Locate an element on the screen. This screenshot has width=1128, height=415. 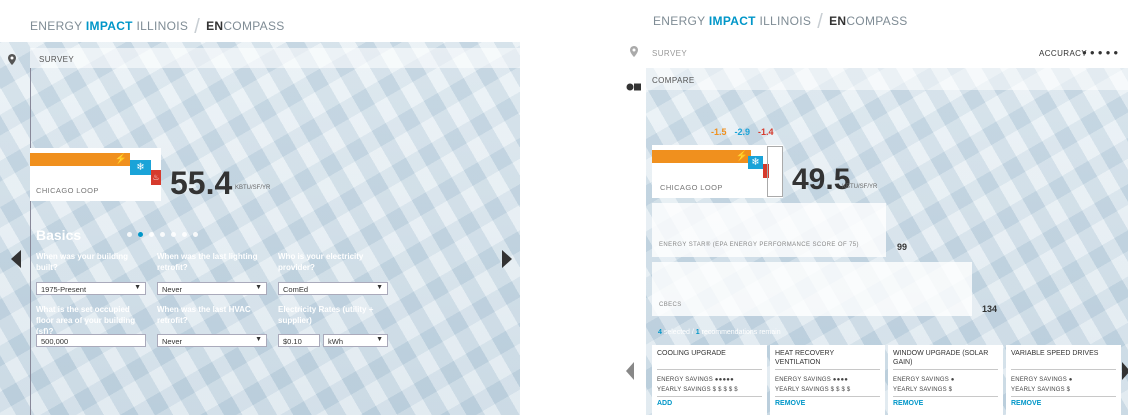
survey-strip: SURVEY is located at coordinates (275, 58).